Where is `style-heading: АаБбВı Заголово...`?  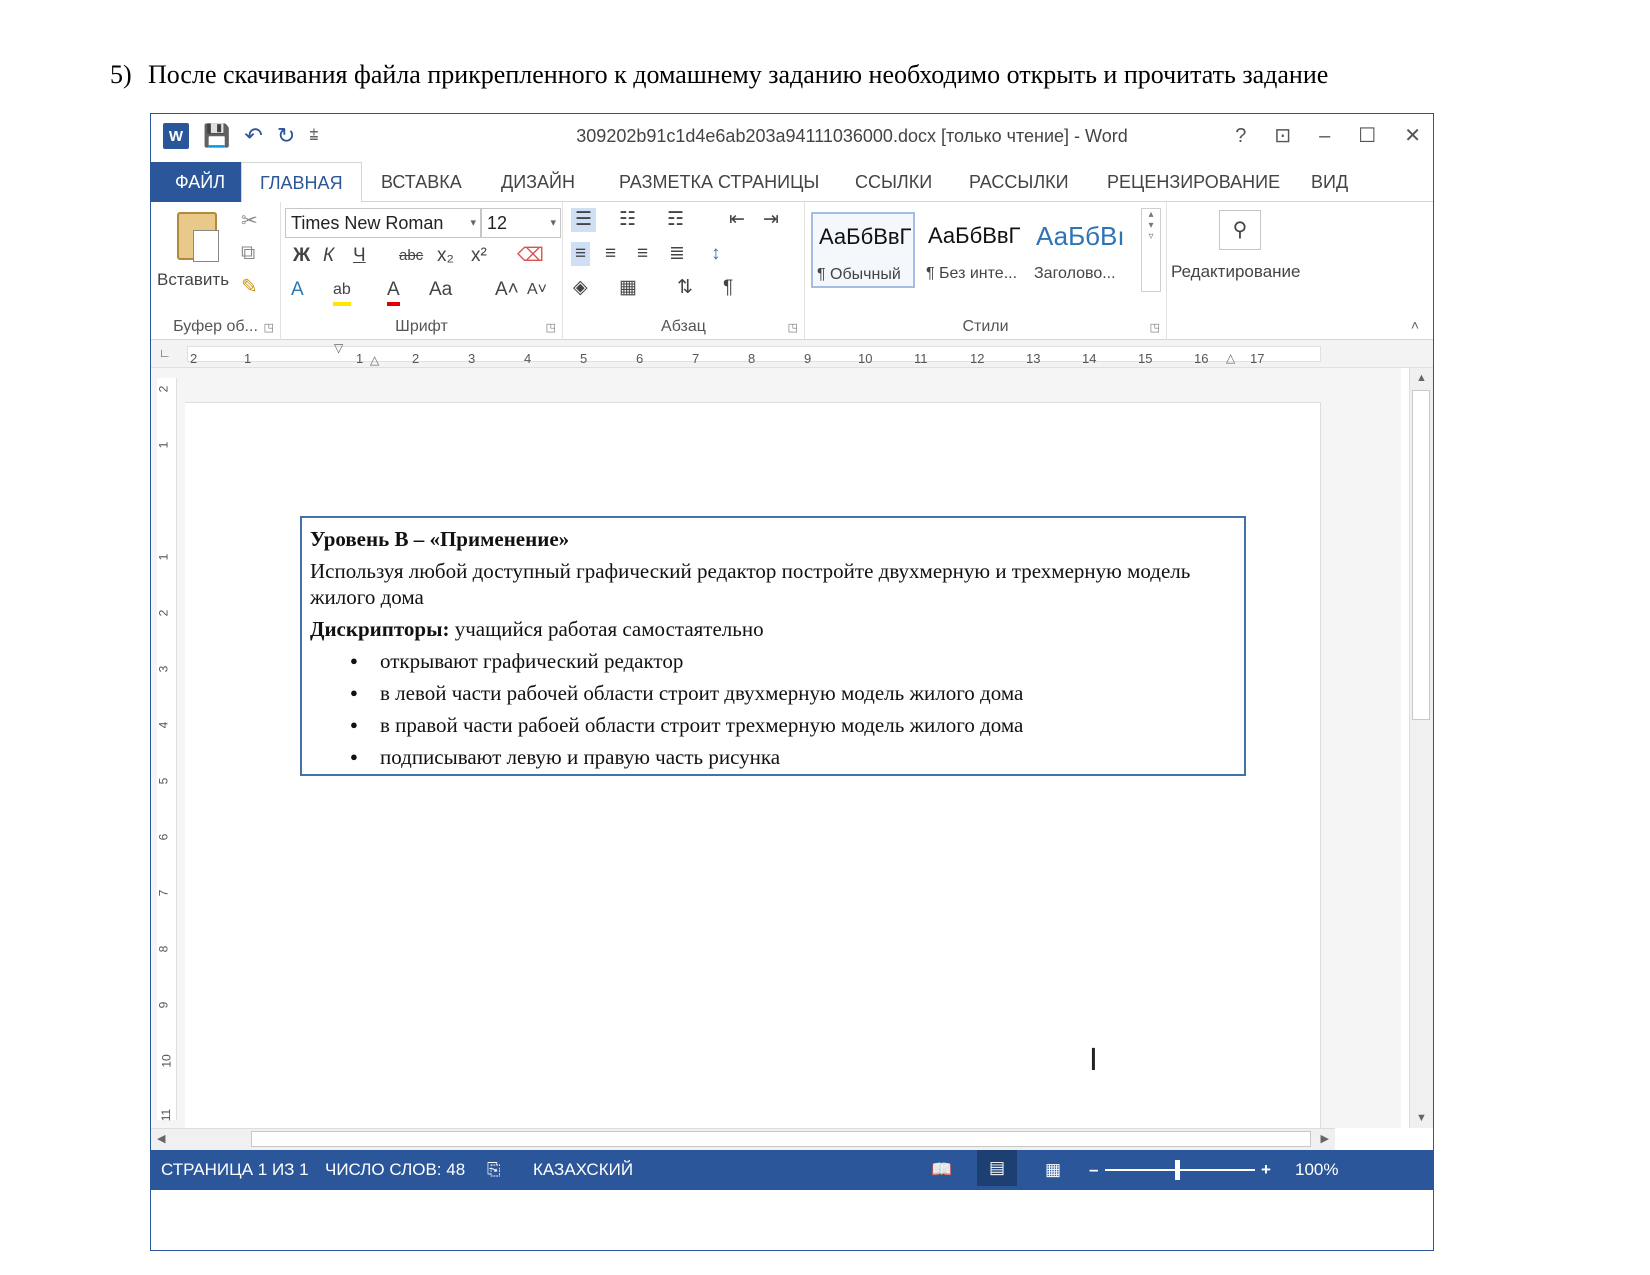 style-heading: АаБбВı Заголово... is located at coordinates (1081, 250).